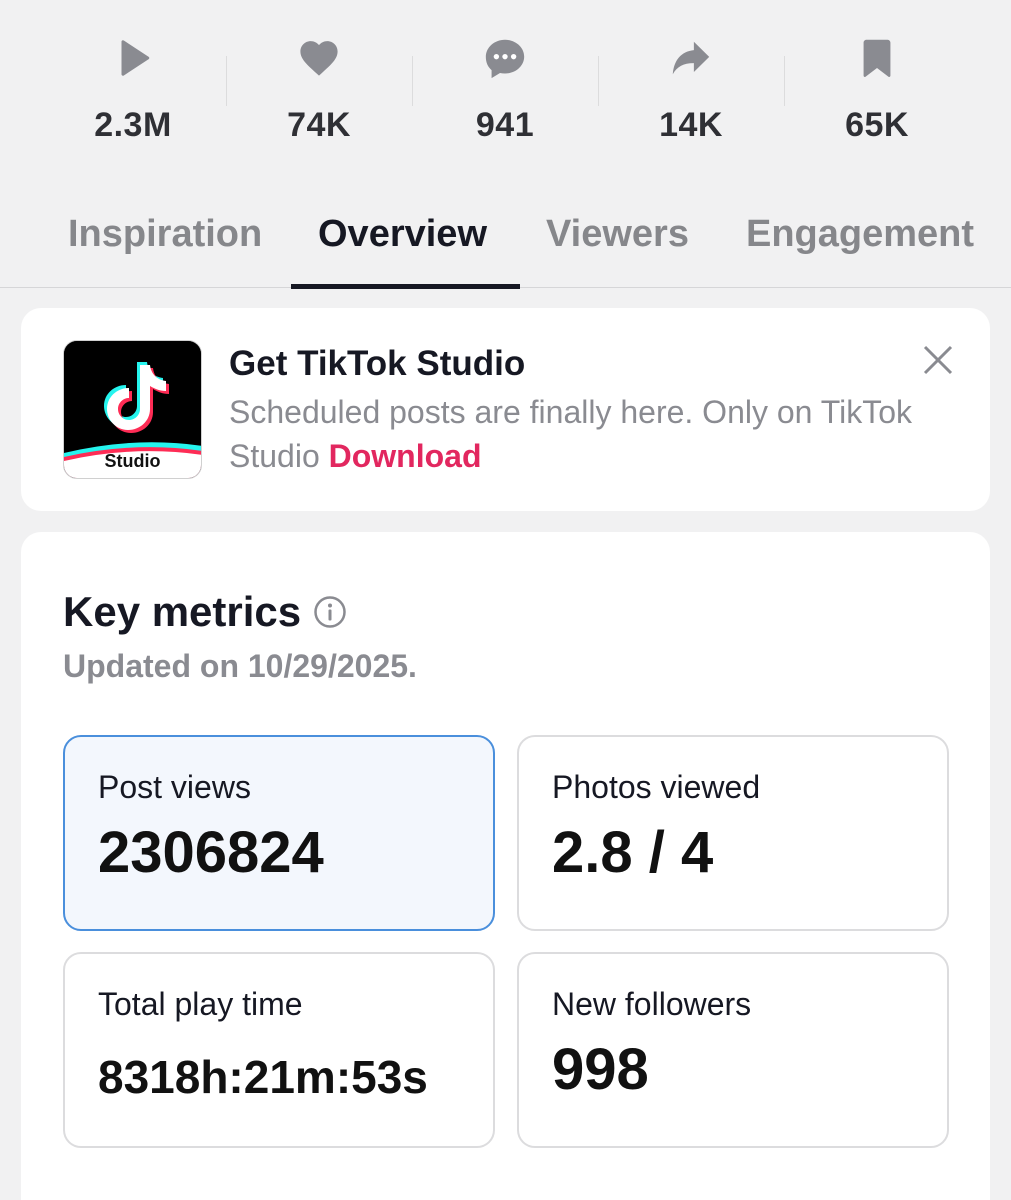  What do you see at coordinates (330, 612) in the screenshot?
I see `info-icon` at bounding box center [330, 612].